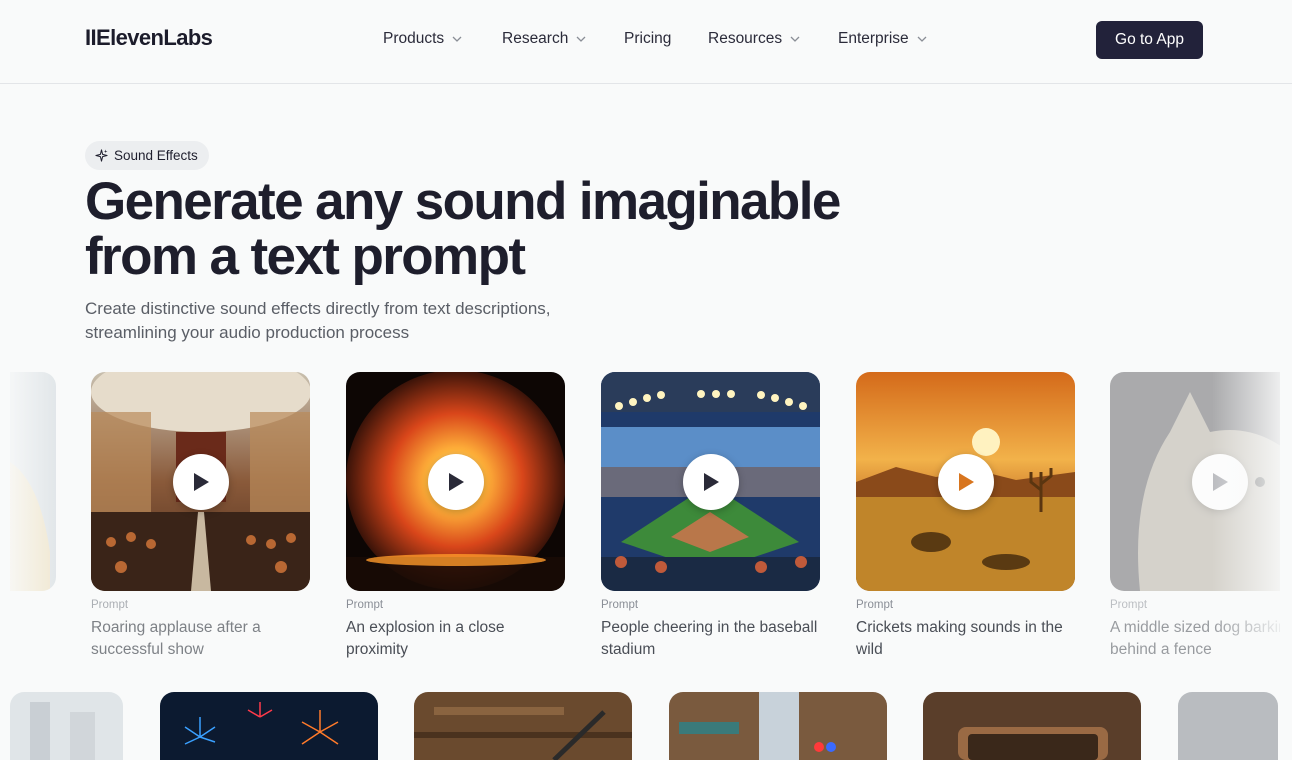 The height and width of the screenshot is (760, 1292). I want to click on card-image-opera-house, so click(200, 481).